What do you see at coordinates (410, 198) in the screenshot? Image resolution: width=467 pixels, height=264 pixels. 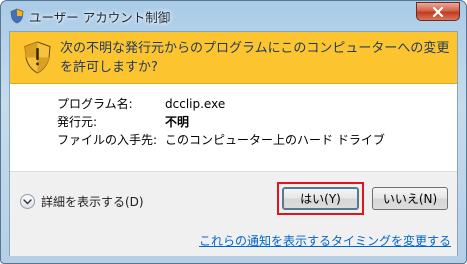 I see `no-button: いいえ(N)` at bounding box center [410, 198].